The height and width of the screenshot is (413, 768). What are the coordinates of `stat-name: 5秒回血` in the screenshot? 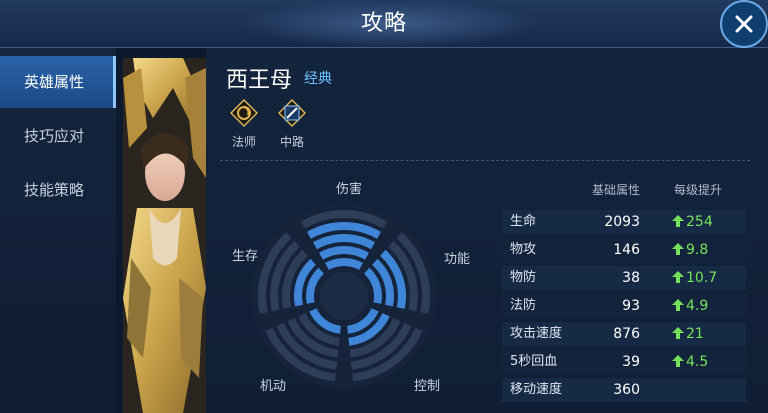 It's located at (534, 361).